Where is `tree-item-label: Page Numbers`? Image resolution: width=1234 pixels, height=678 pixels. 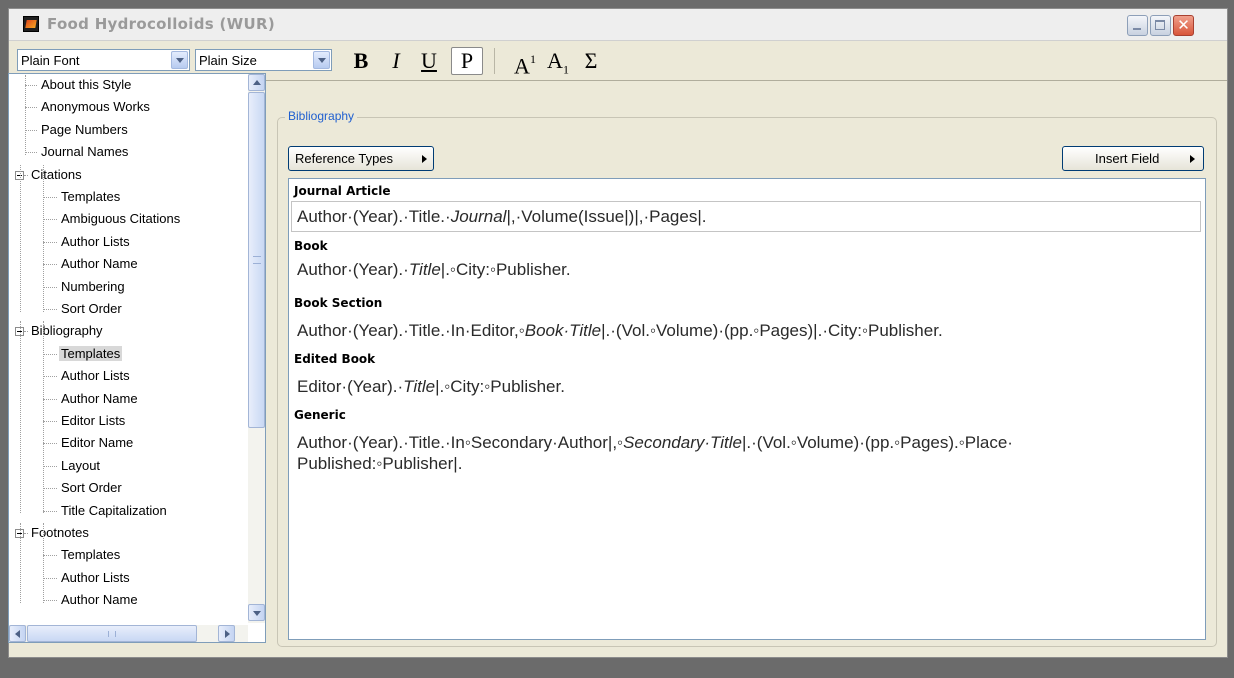 tree-item-label: Page Numbers is located at coordinates (84, 129).